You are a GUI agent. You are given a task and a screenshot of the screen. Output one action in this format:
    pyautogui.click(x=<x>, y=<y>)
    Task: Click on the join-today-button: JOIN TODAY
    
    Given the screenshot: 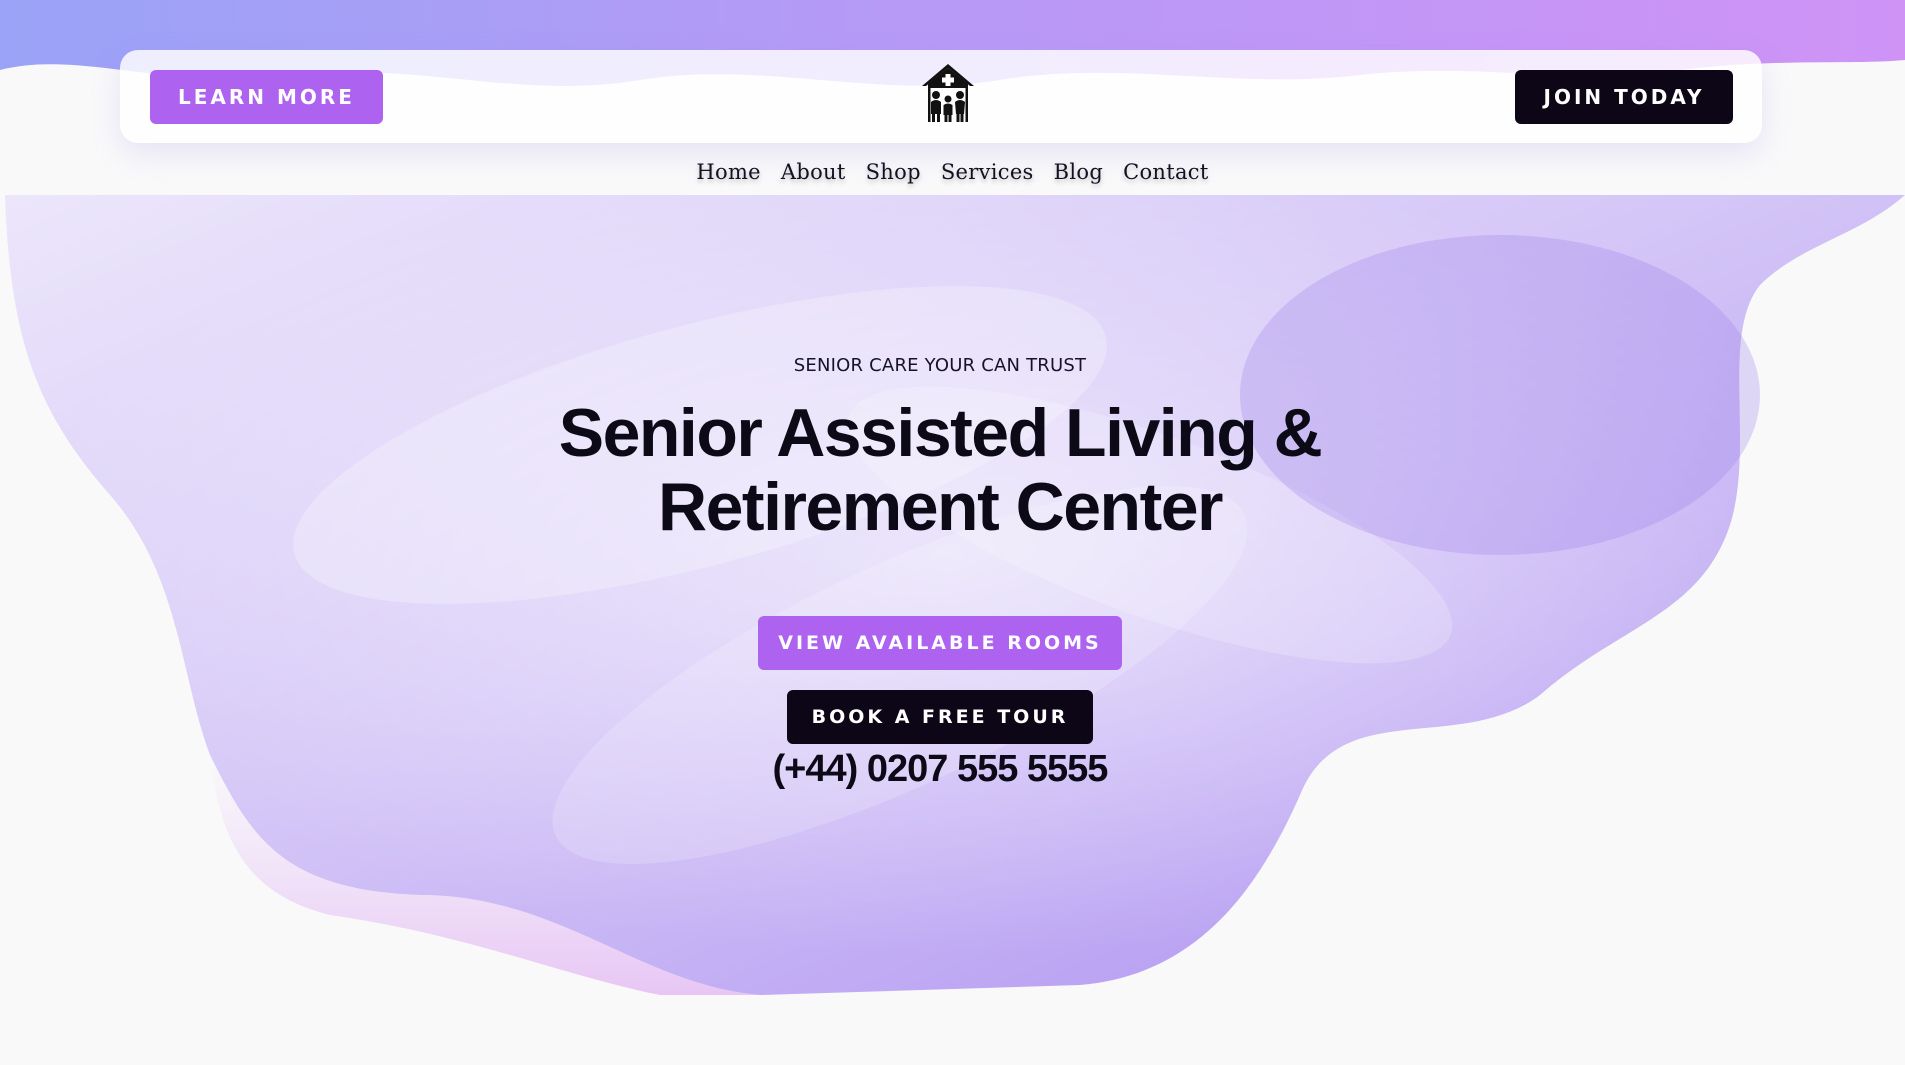 What is the action you would take?
    pyautogui.click(x=1624, y=97)
    